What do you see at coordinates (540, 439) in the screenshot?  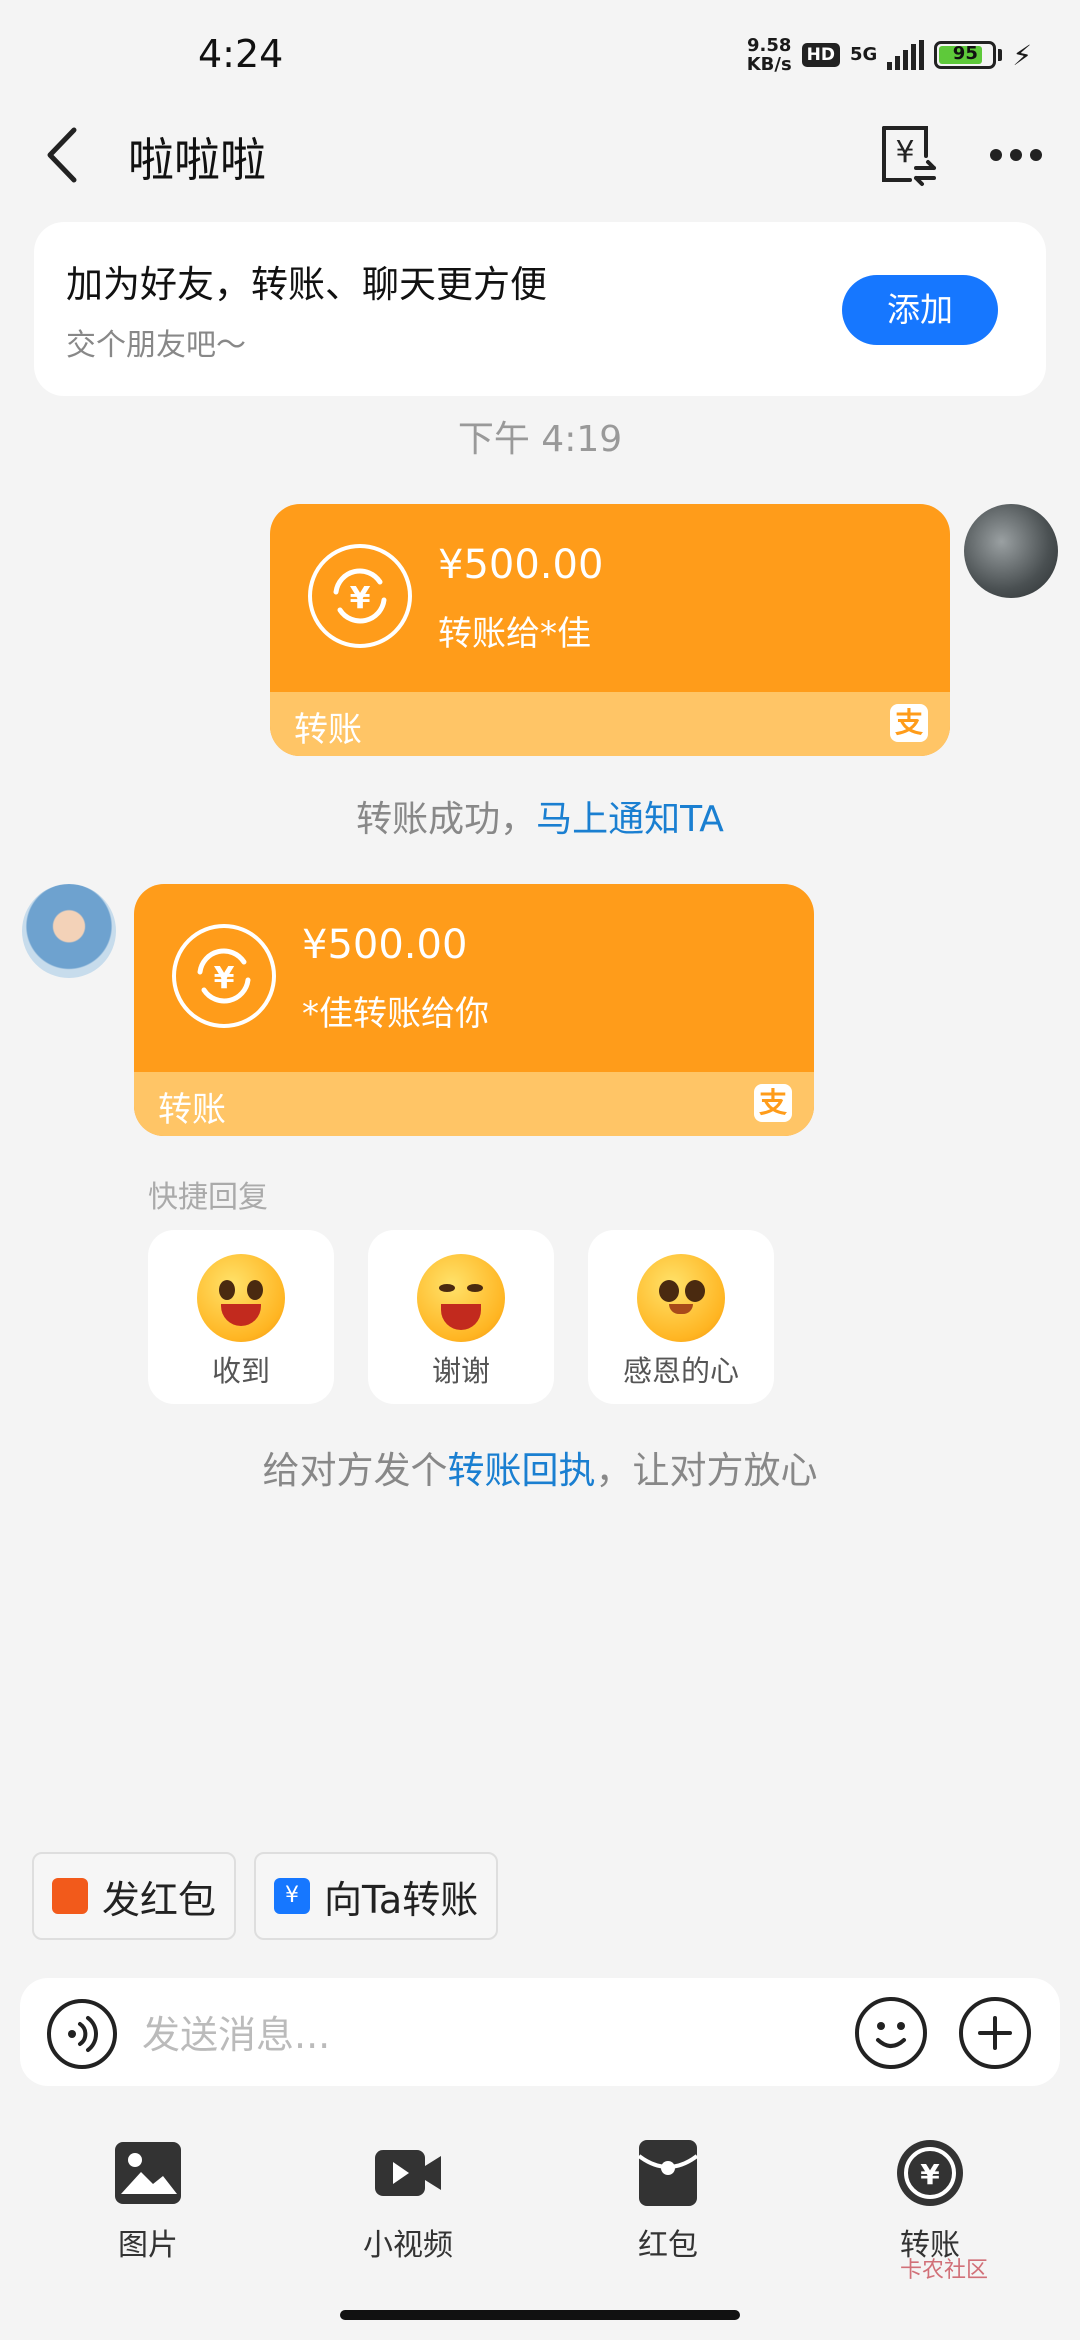 I see `message-timestamp: 下午 4:19` at bounding box center [540, 439].